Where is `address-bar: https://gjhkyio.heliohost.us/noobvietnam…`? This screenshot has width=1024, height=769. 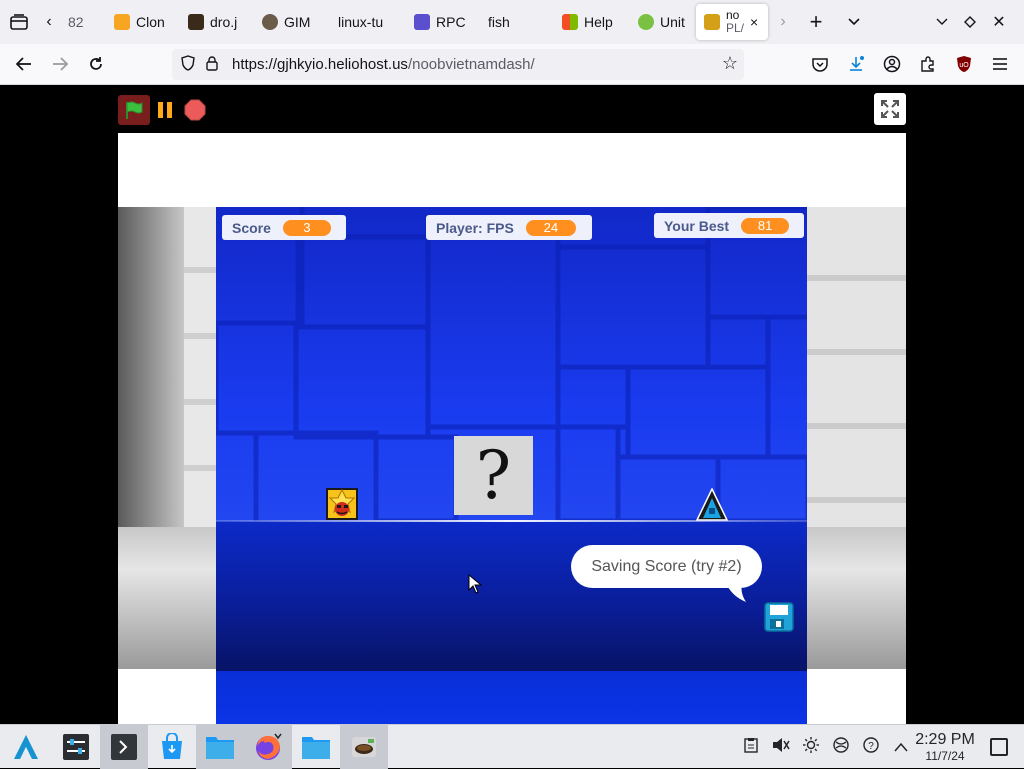
address-bar: https://gjhkyio.heliohost.us/noobvietnam… is located at coordinates (458, 64).